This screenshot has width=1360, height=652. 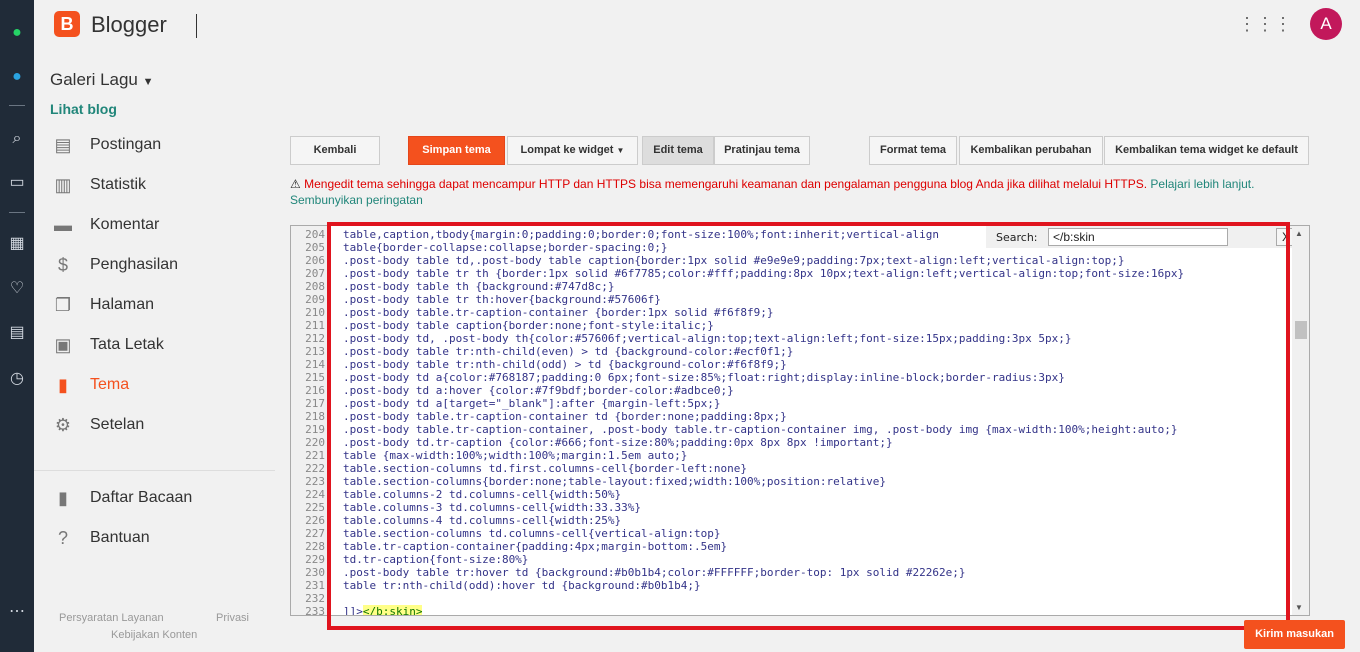 I want to click on wallet-icon: ▭, so click(x=17, y=183).